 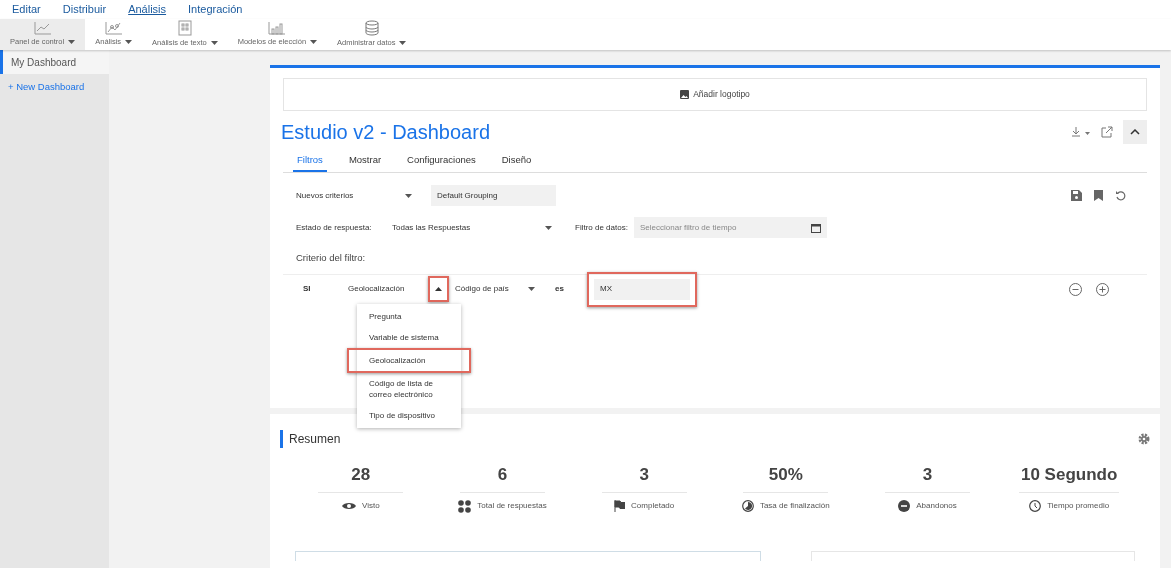 What do you see at coordinates (493, 196) in the screenshot?
I see `grouping-field: Default Grouping` at bounding box center [493, 196].